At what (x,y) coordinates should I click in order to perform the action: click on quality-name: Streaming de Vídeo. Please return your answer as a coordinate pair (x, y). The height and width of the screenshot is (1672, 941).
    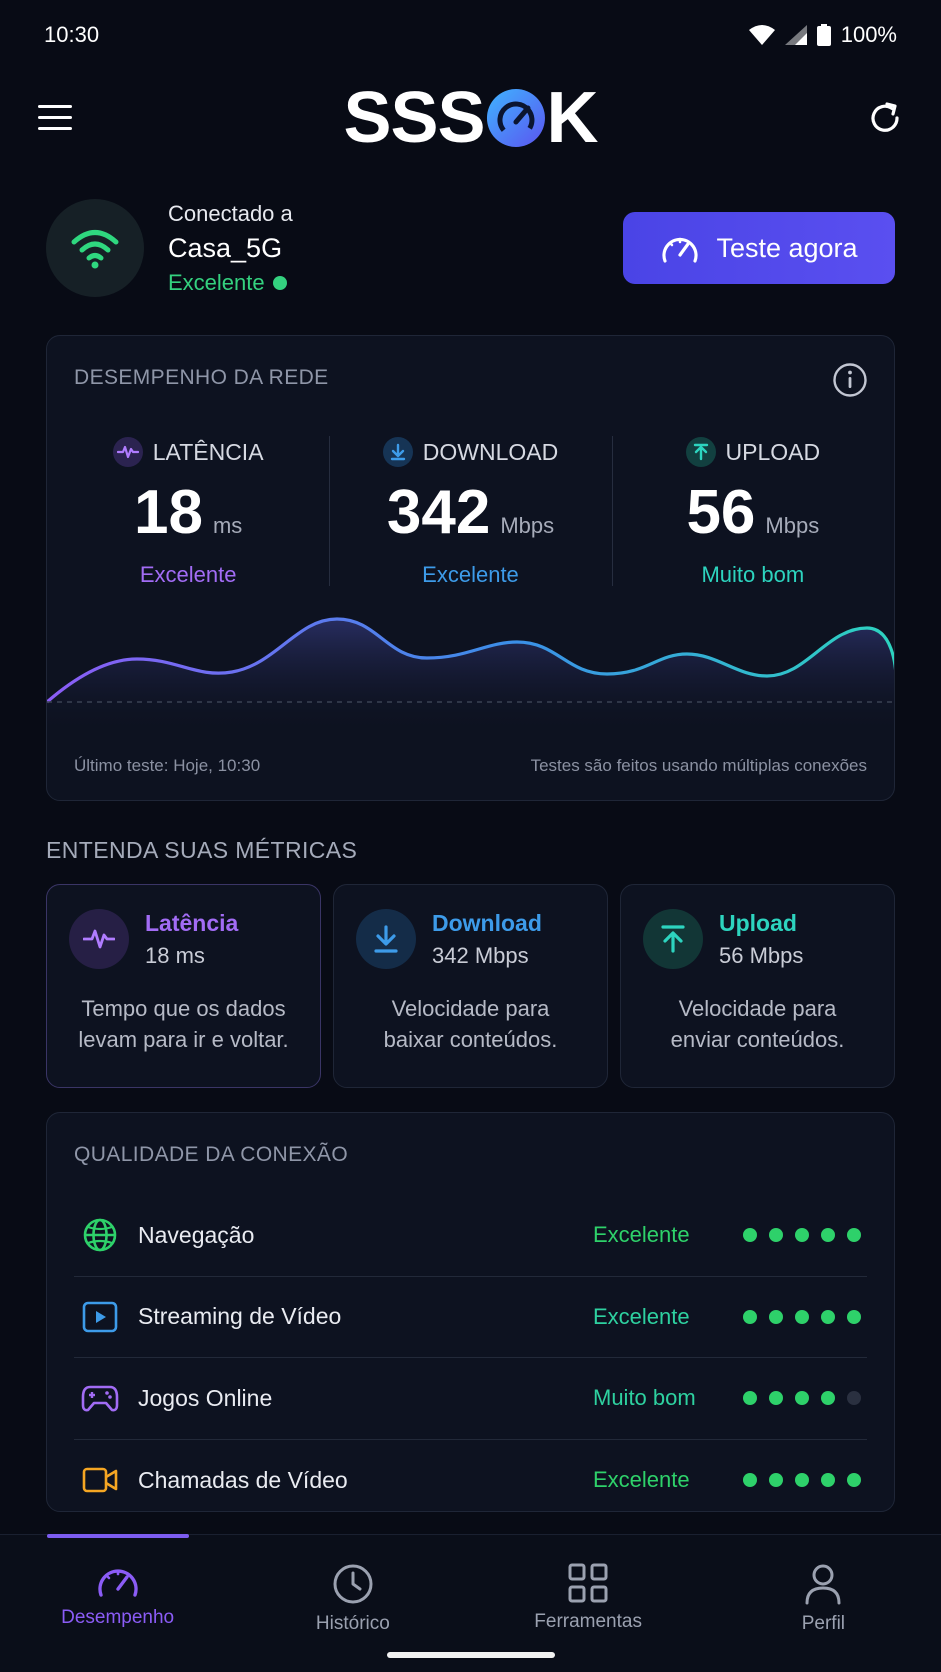
    Looking at the image, I should click on (240, 1316).